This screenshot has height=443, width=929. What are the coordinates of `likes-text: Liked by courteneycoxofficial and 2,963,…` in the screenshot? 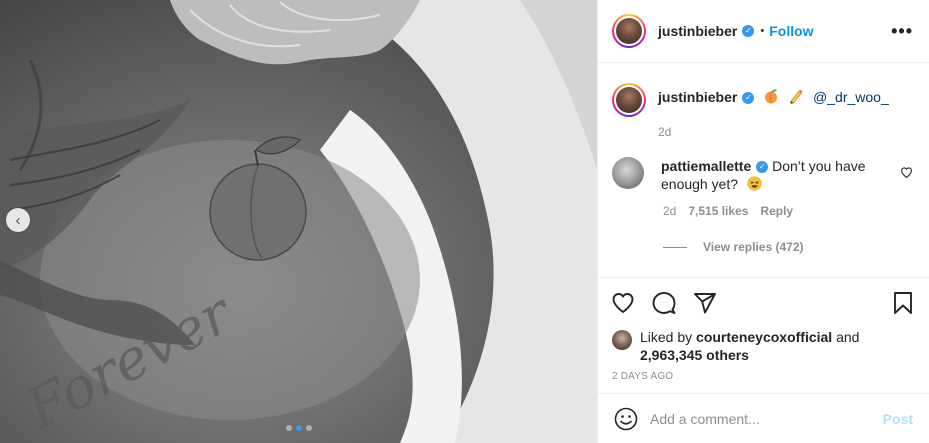 It's located at (749, 346).